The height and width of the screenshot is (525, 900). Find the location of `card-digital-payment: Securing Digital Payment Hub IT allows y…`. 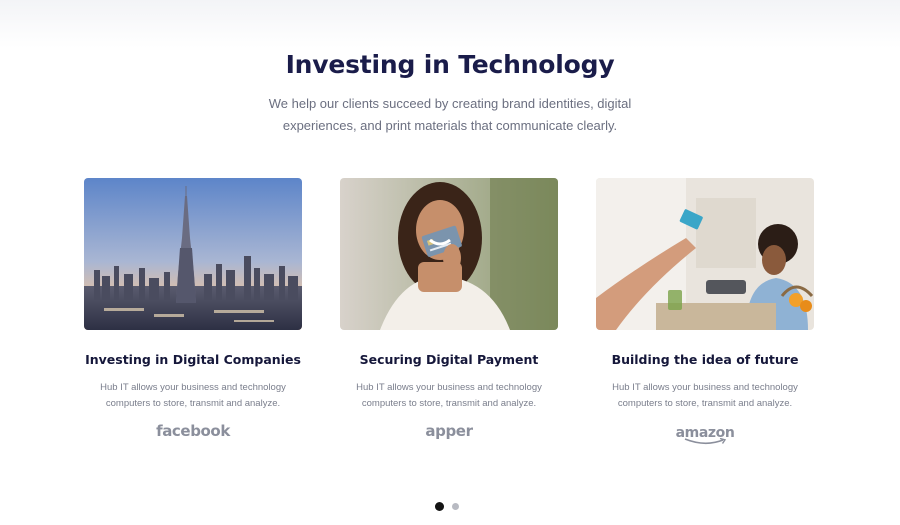

card-digital-payment: Securing Digital Payment Hub IT allows y… is located at coordinates (449, 311).